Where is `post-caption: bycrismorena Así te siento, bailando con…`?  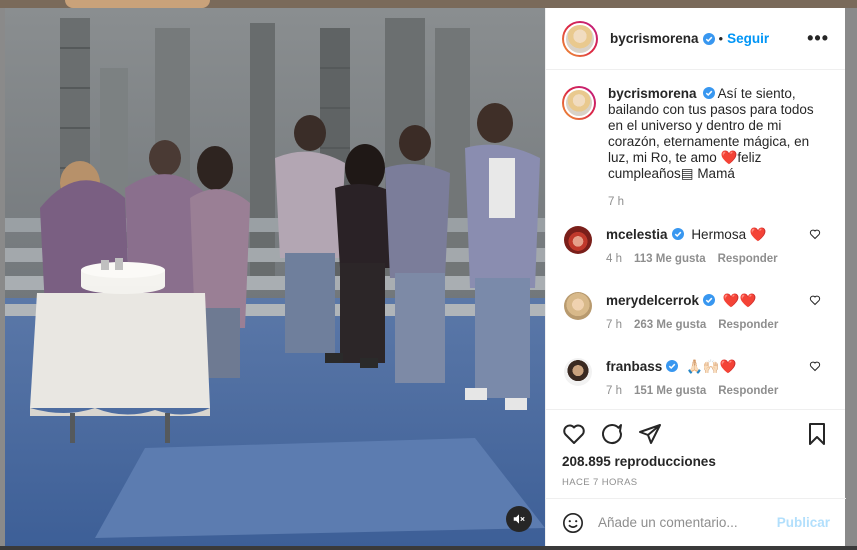 post-caption: bycrismorena Así te siento, bailando con… is located at coordinates (695, 148).